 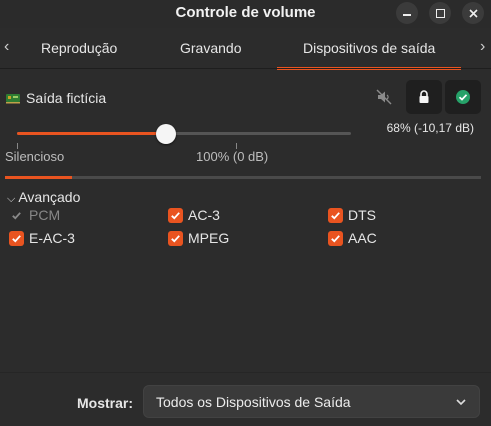 I want to click on show-devices-value: Todos os Dispositivos de Saída, so click(x=253, y=402).